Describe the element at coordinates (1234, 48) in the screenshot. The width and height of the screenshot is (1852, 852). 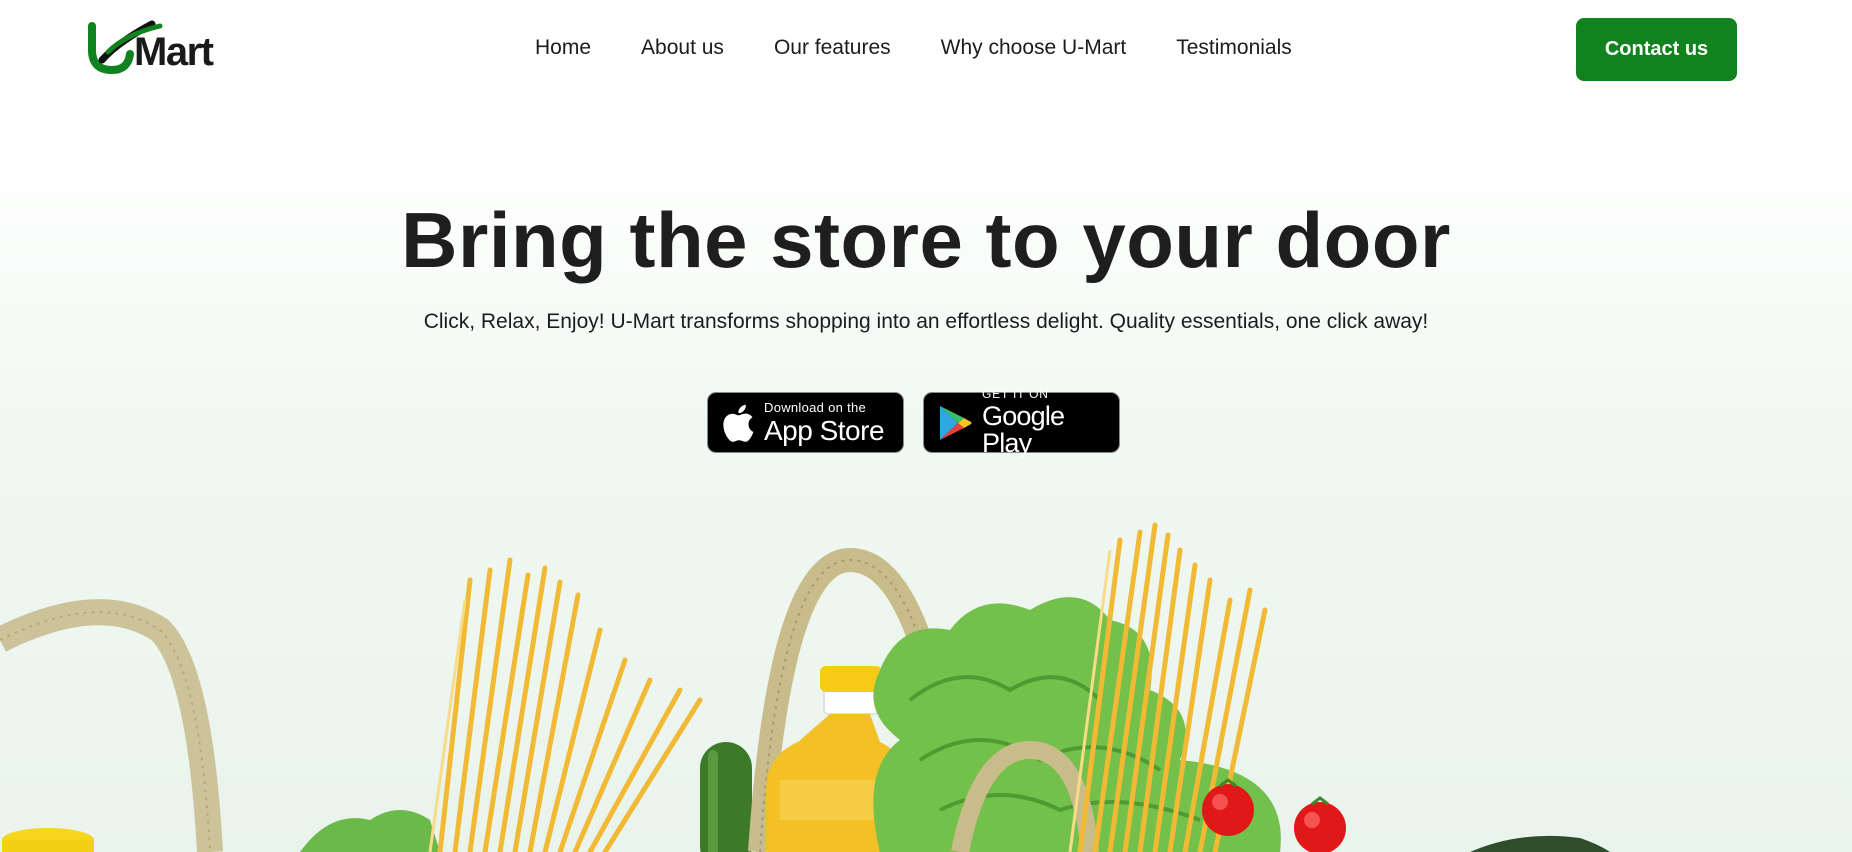
I see `nav-testimonials: Testimonials` at that location.